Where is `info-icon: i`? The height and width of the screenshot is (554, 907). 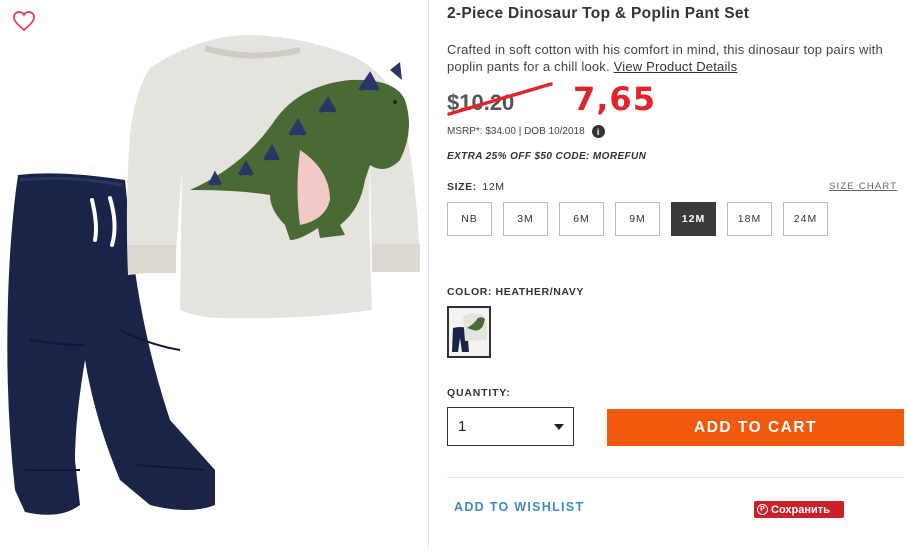
info-icon: i is located at coordinates (598, 131).